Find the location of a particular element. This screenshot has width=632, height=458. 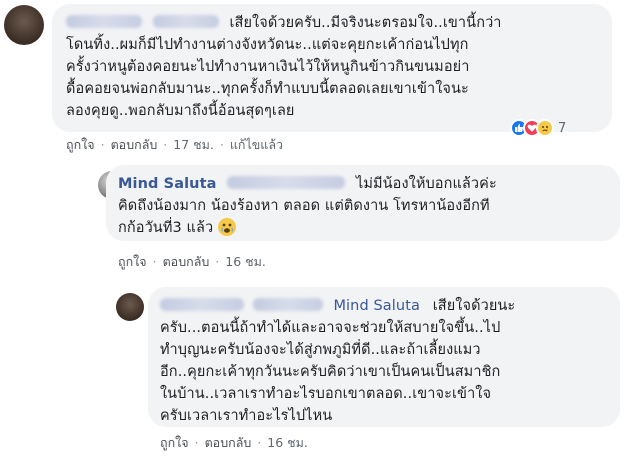

blurred-tagged-name is located at coordinates (286, 182).